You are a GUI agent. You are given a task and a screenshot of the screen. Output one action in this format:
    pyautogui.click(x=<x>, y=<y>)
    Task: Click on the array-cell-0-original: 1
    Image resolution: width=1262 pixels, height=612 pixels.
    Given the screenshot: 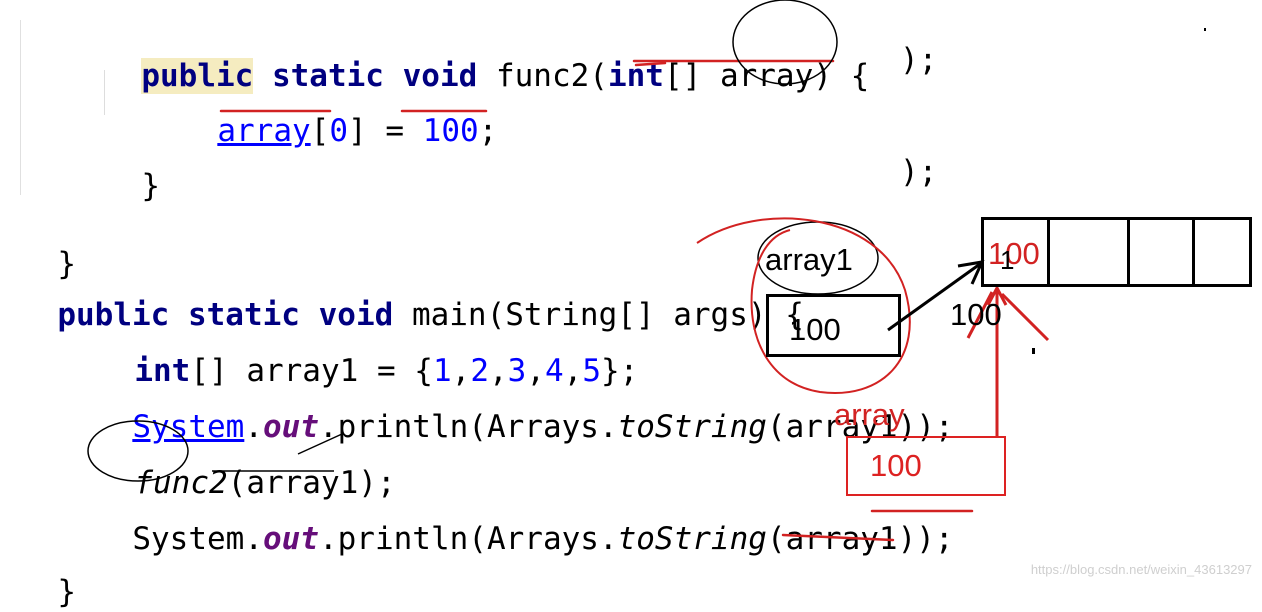 What is the action you would take?
    pyautogui.click(x=1007, y=260)
    